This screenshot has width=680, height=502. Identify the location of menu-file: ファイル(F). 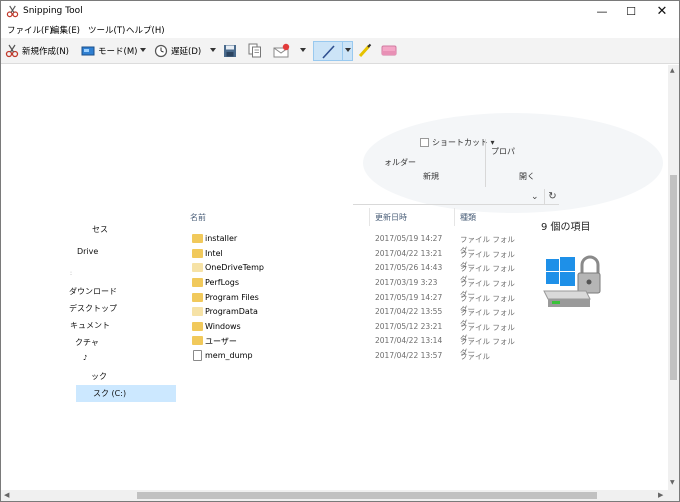
(30, 30).